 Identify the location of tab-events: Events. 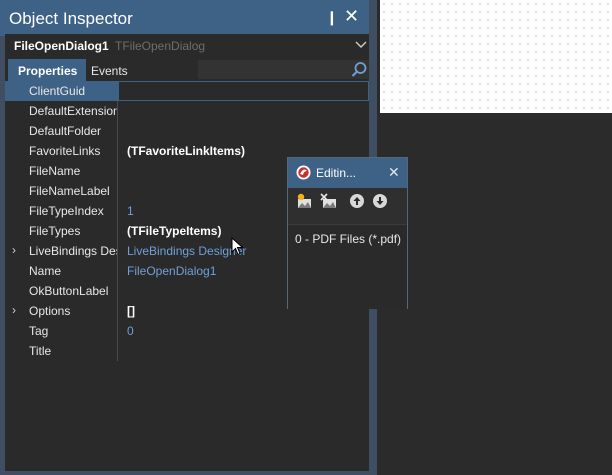
(109, 71).